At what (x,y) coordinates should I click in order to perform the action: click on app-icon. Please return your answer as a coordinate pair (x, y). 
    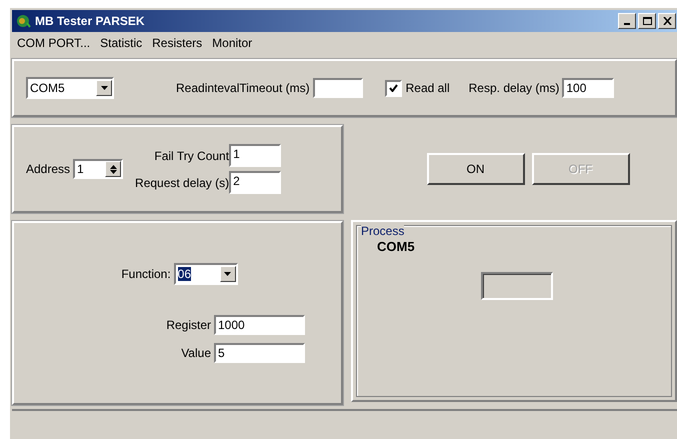
    Looking at the image, I should click on (23, 21).